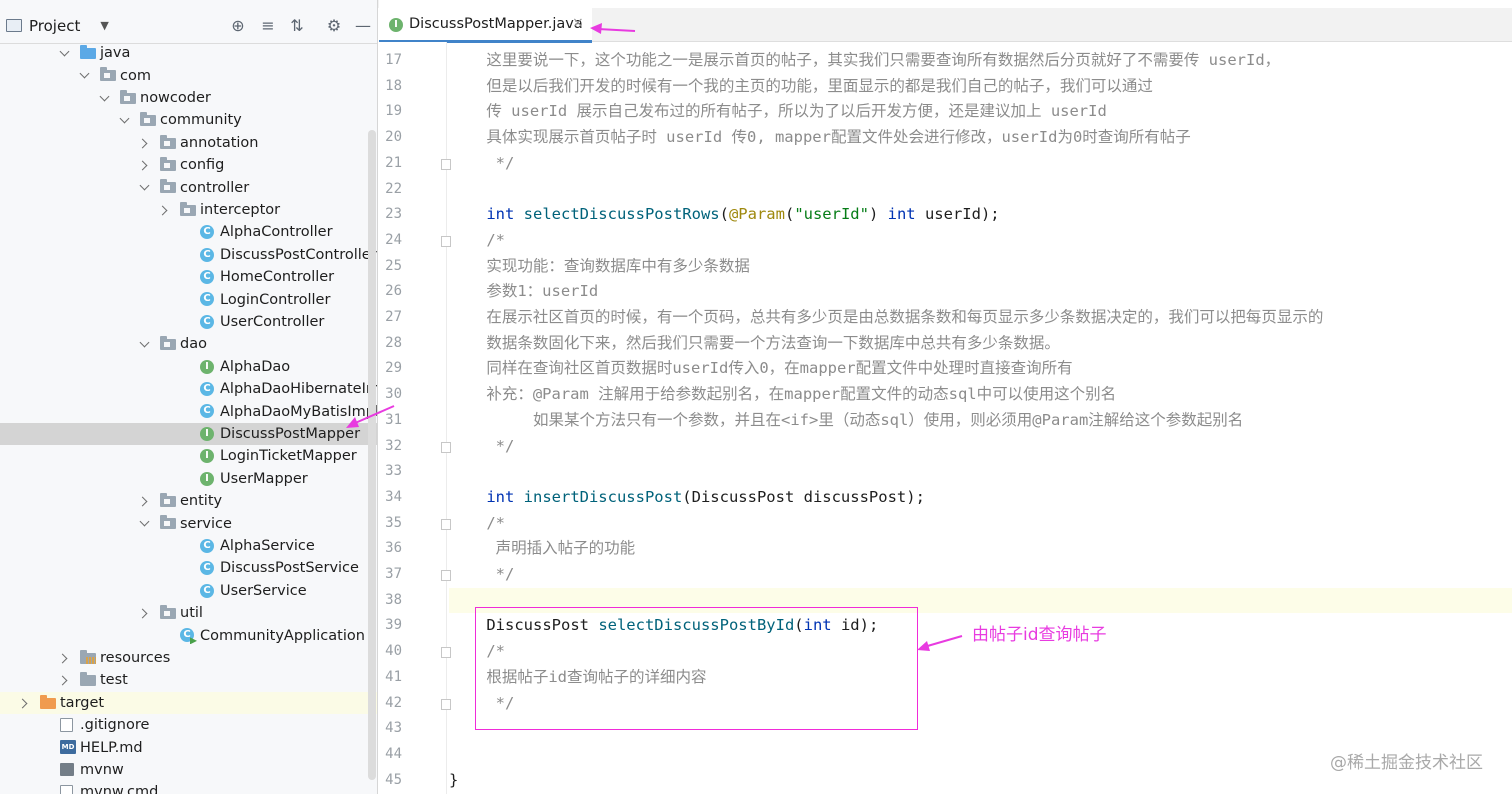 This screenshot has width=1512, height=794. What do you see at coordinates (393, 651) in the screenshot?
I see `line-number: 40` at bounding box center [393, 651].